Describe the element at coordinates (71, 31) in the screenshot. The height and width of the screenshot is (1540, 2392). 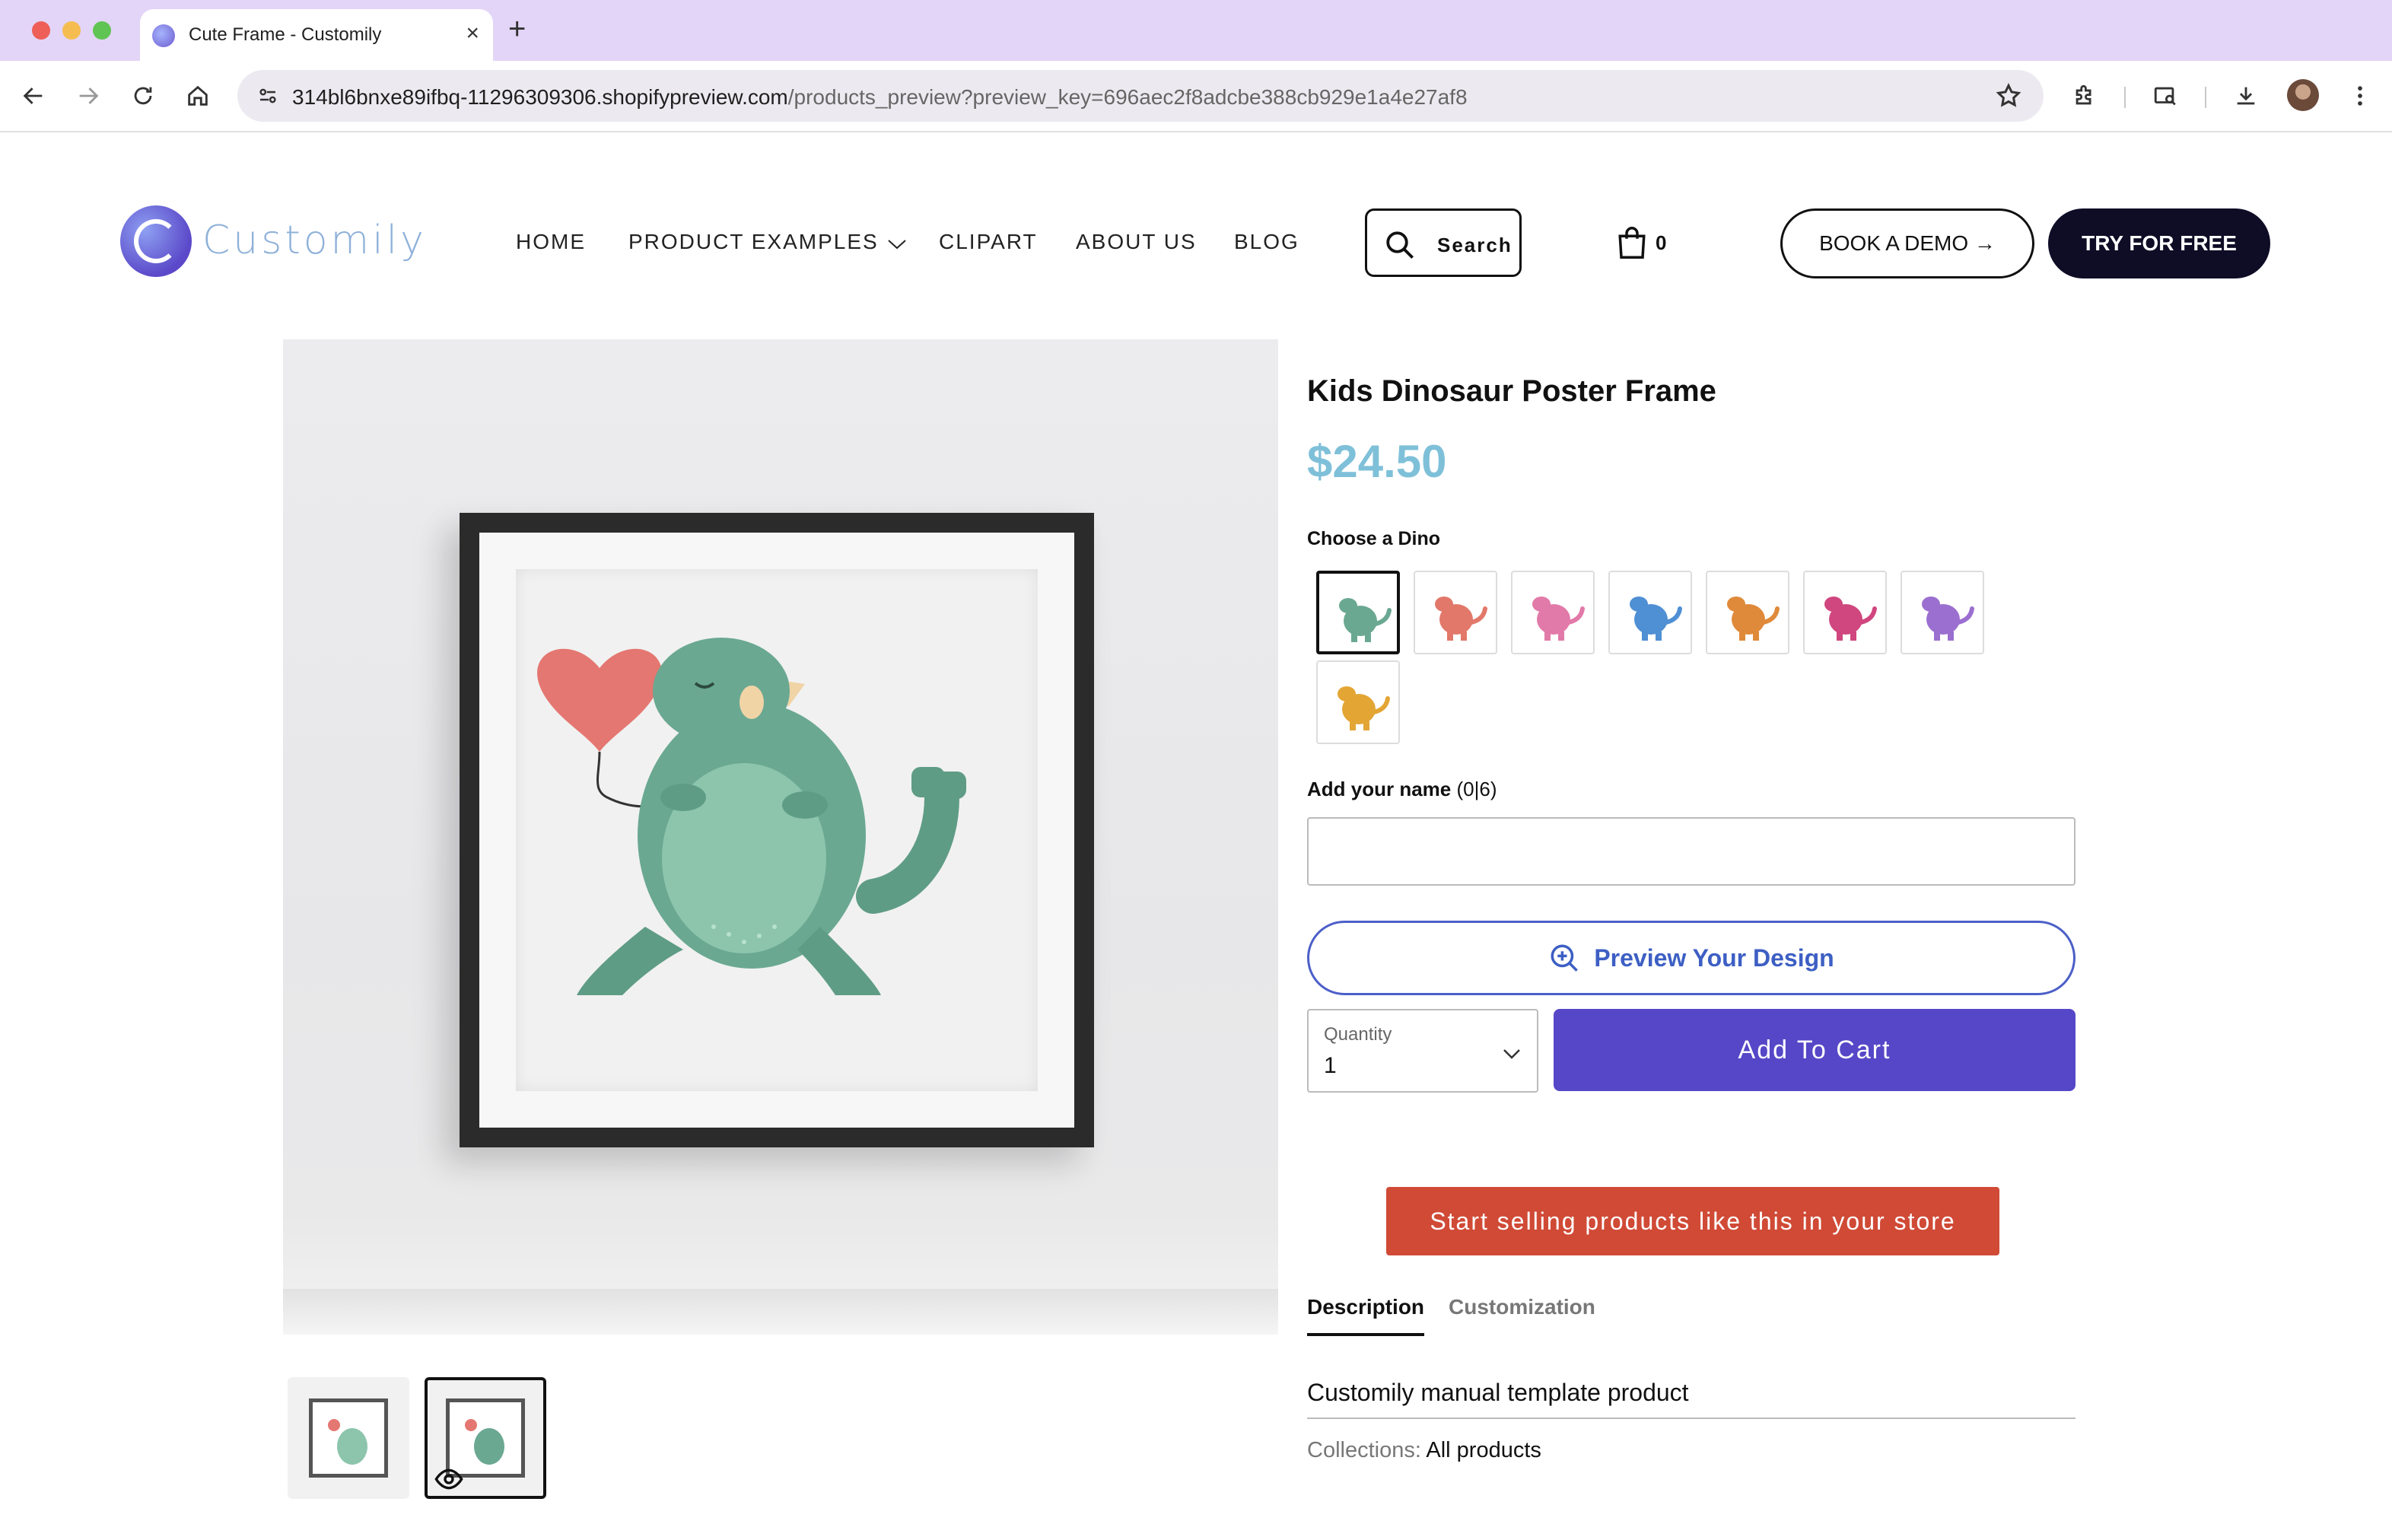
I see `minimize-window-button` at that location.